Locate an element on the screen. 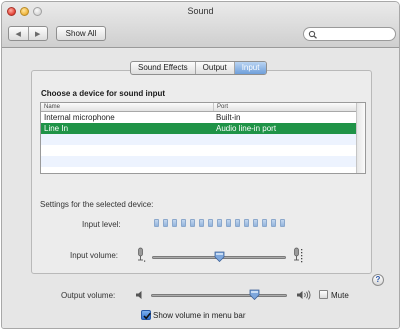 The height and width of the screenshot is (330, 401). microphone-high-icon is located at coordinates (298, 255).